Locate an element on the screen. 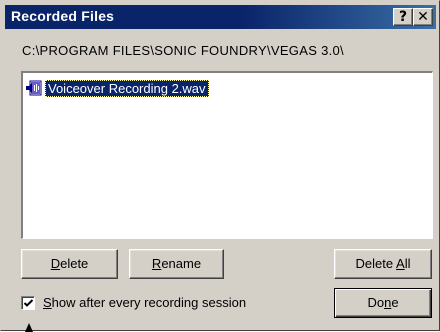  list-item: Voiceover Recording 2.wav is located at coordinates (117, 88).